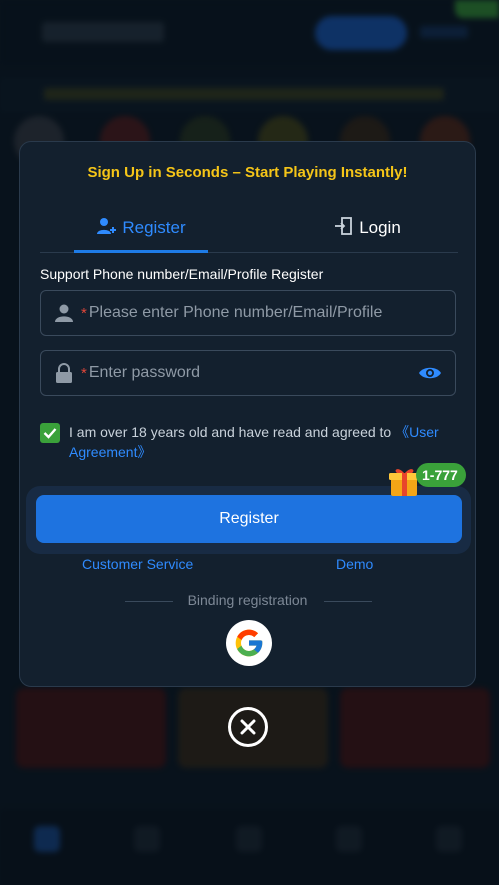 The image size is (499, 885). I want to click on check-icon, so click(50, 433).